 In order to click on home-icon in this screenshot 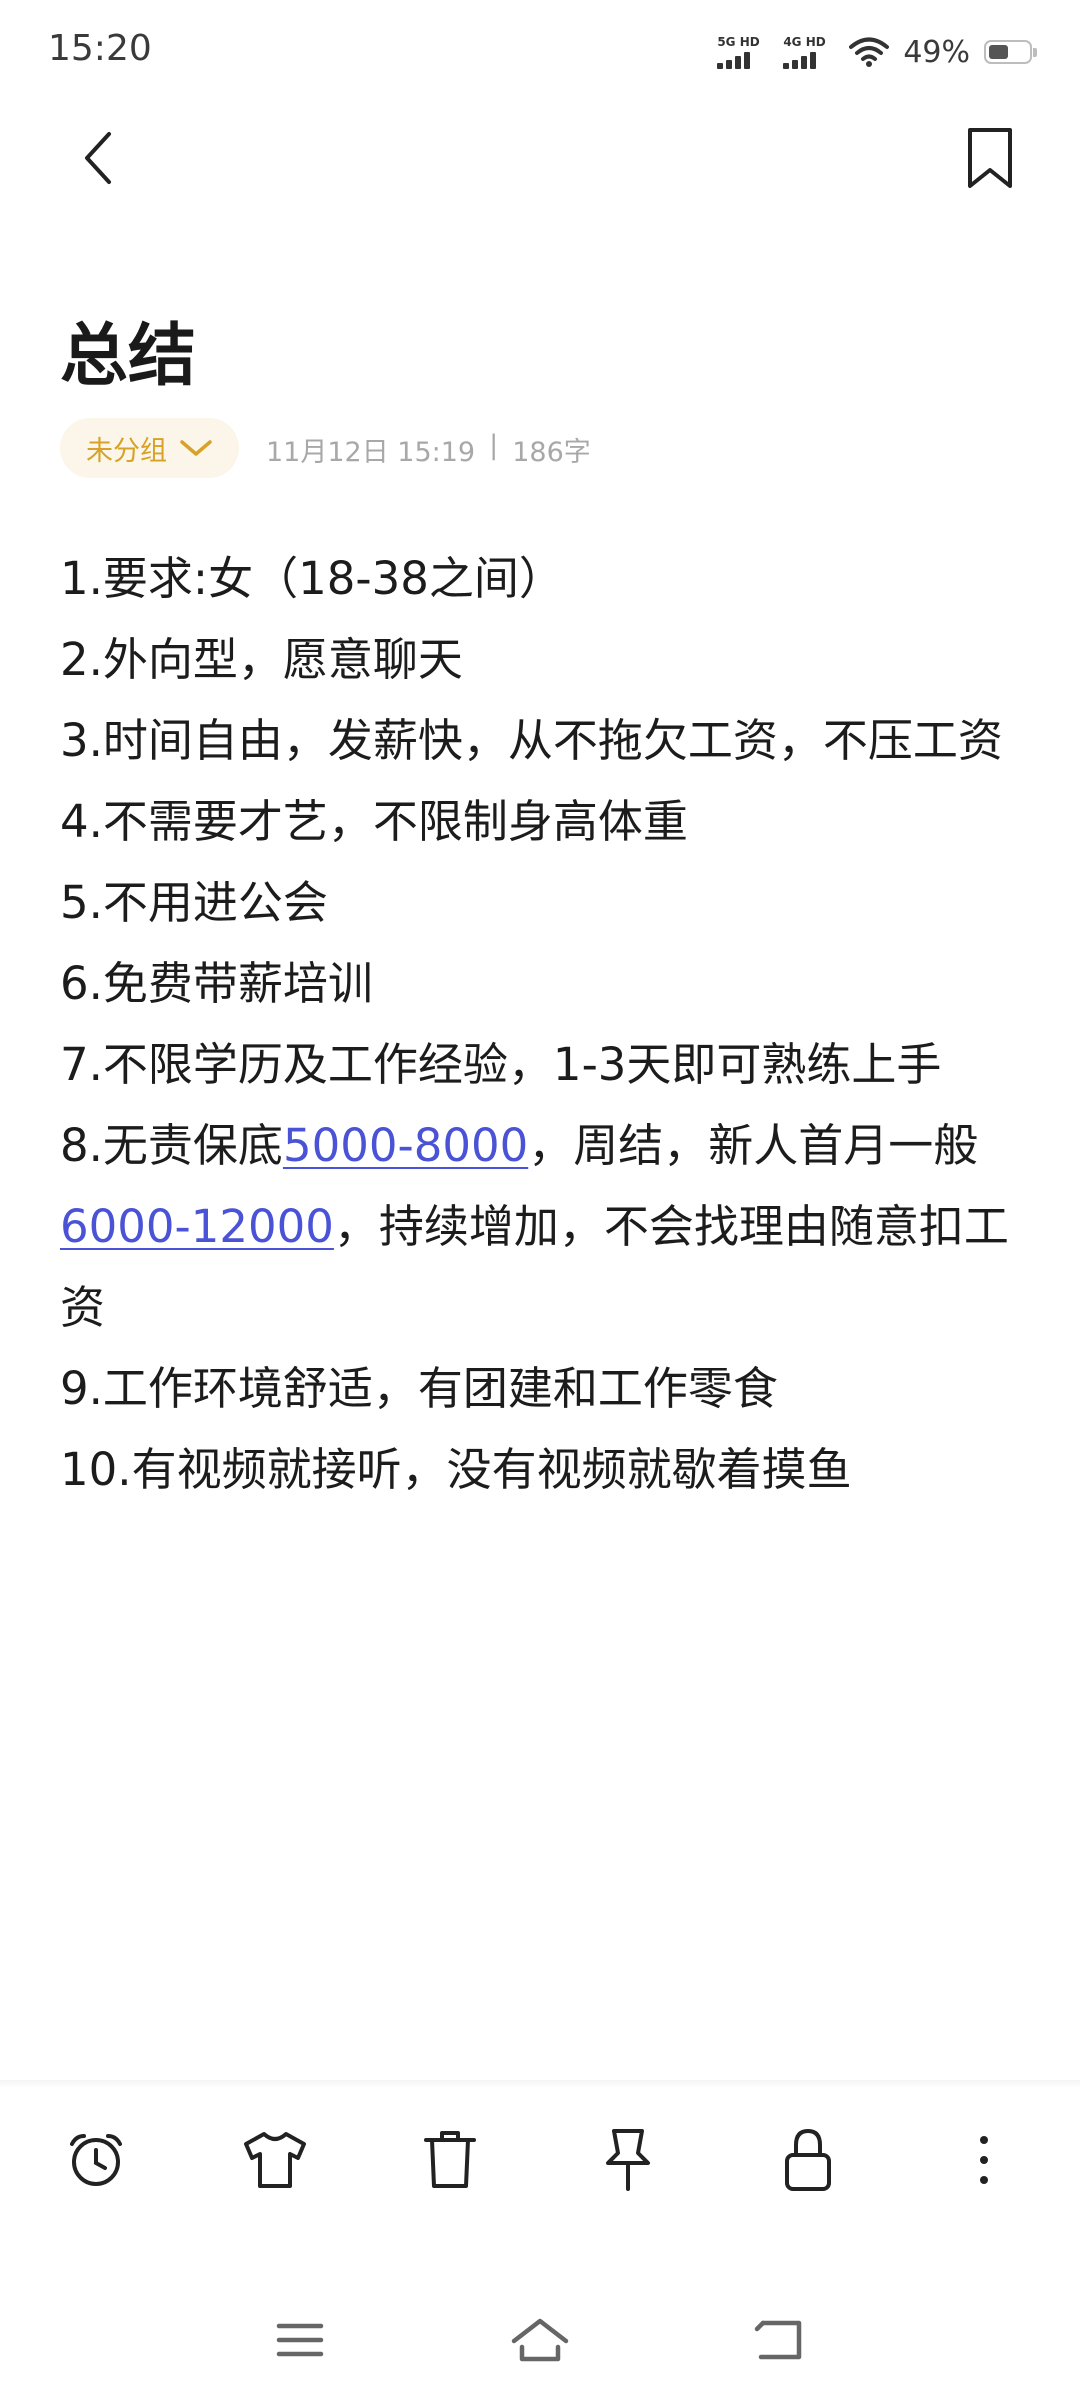, I will do `click(540, 2340)`.